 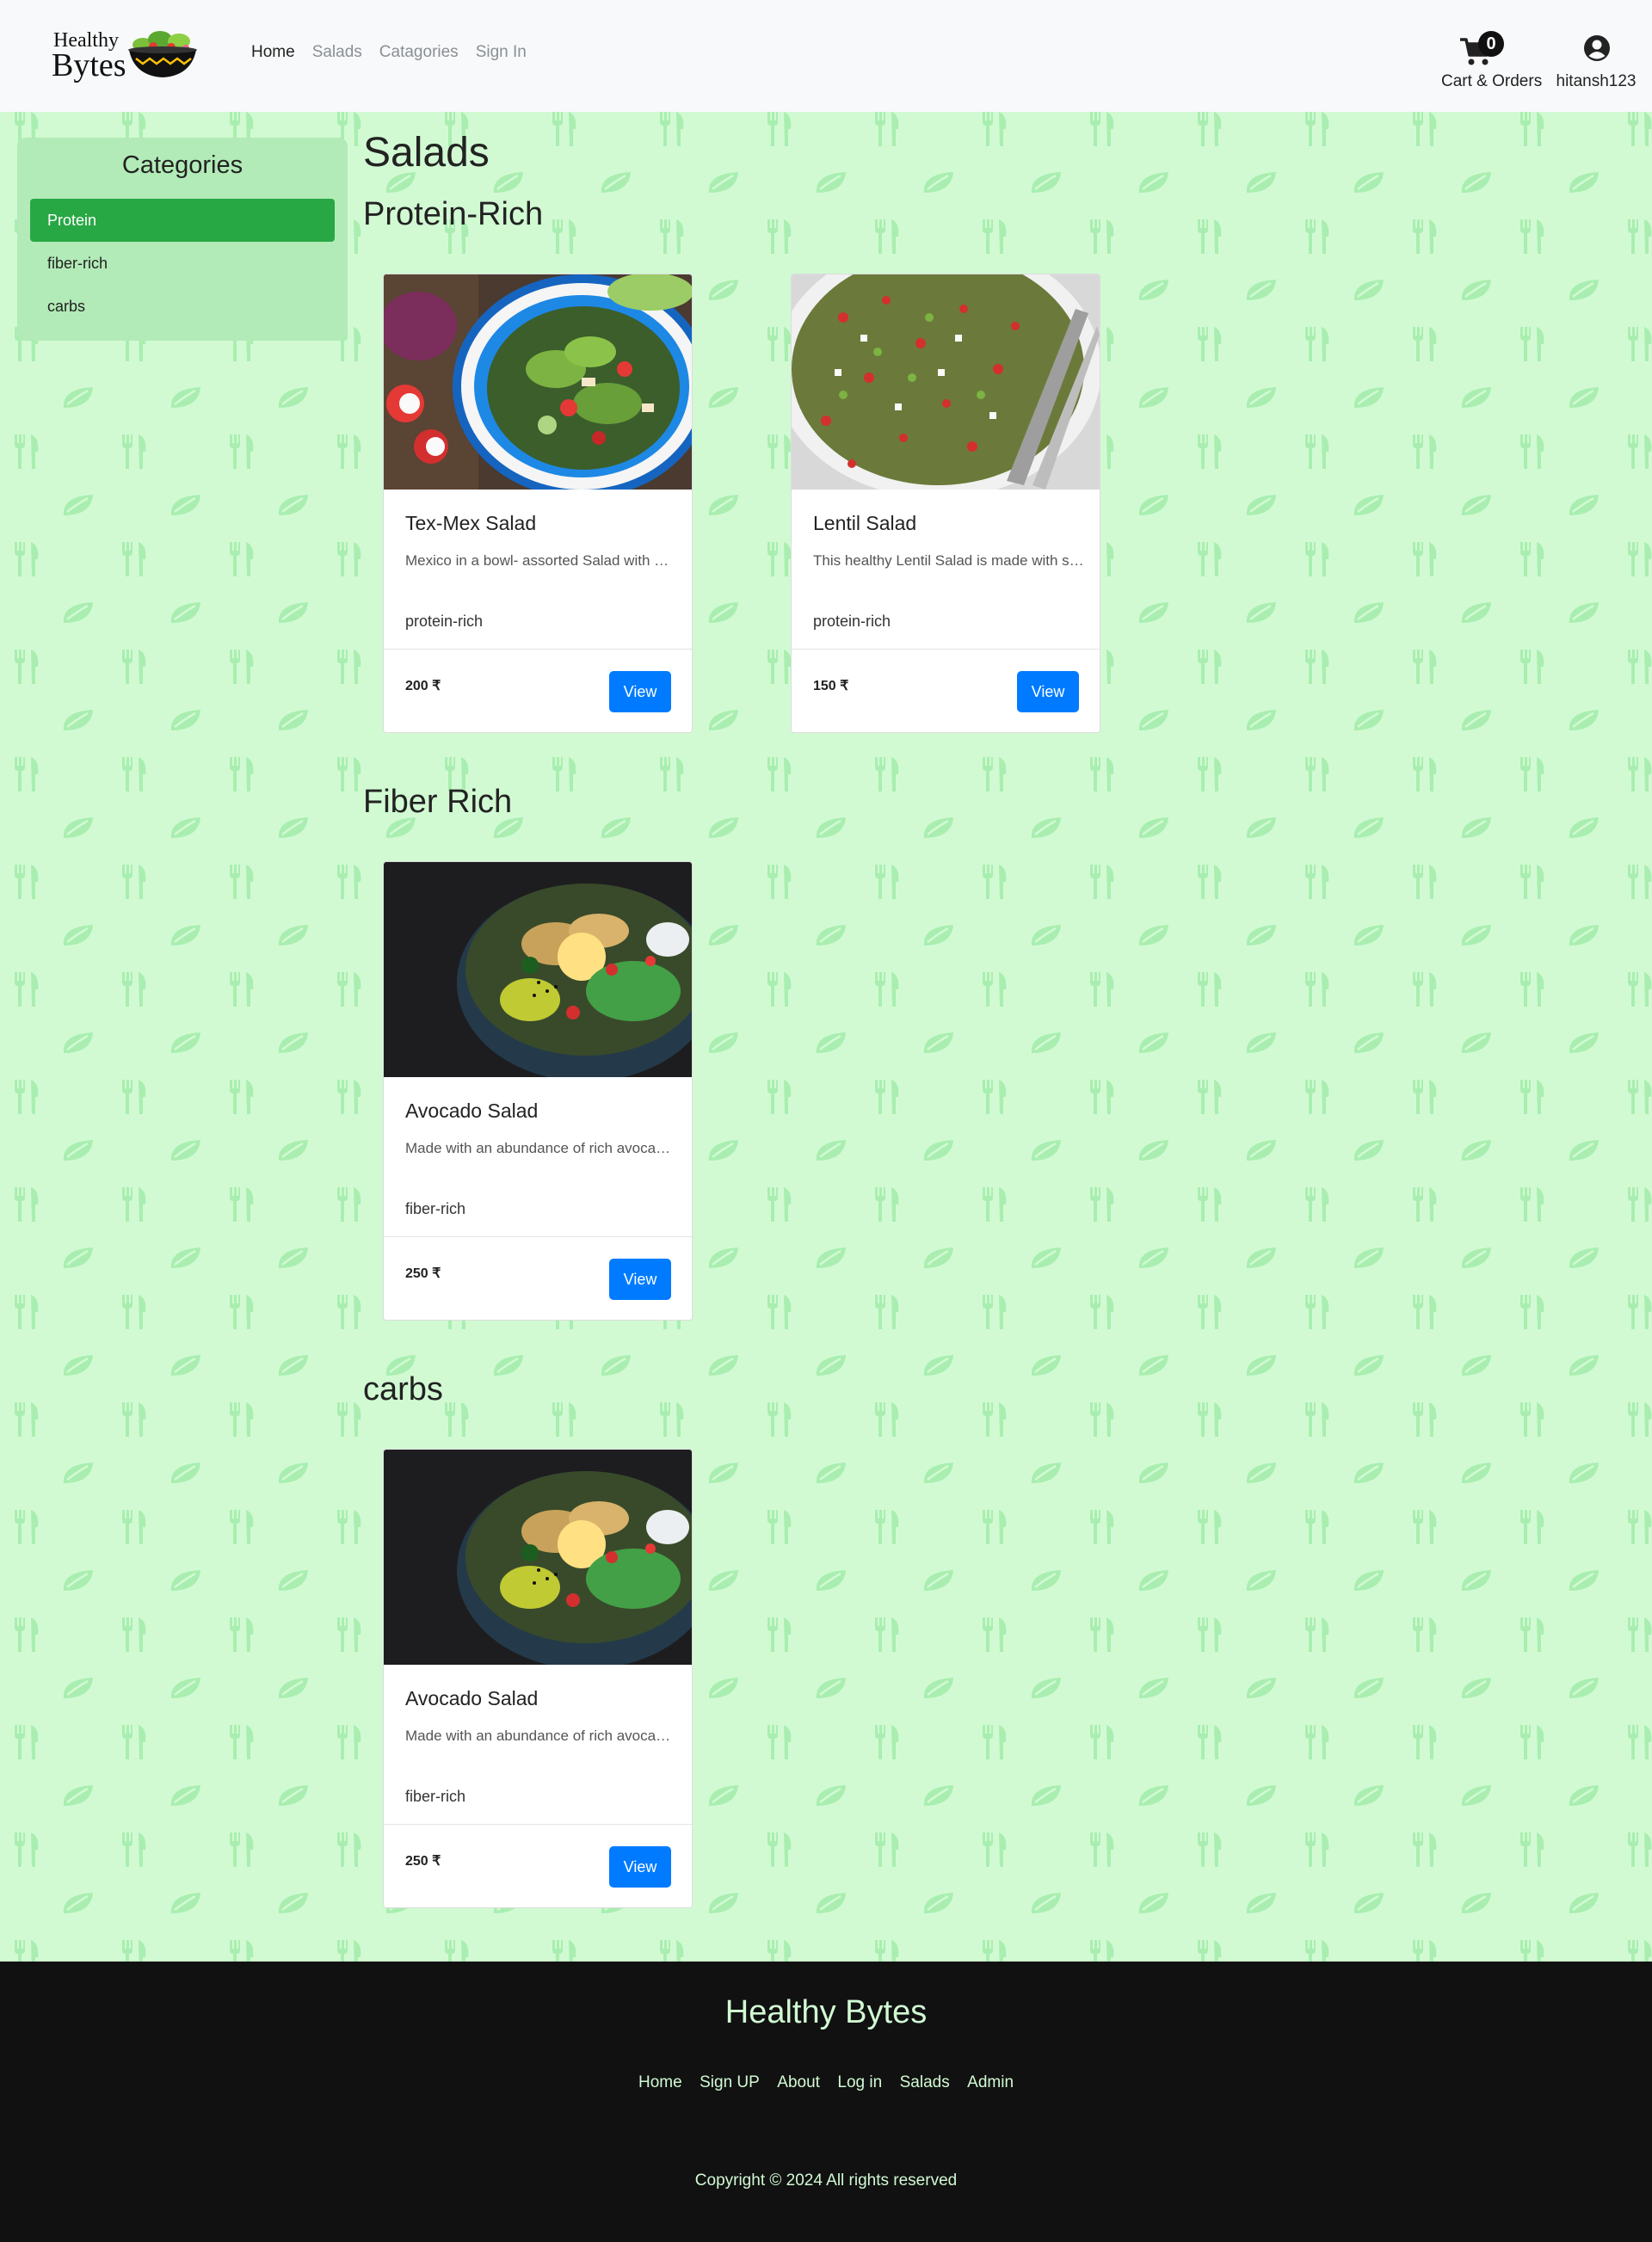 I want to click on nav-link-categories: Catagories, so click(x=419, y=52).